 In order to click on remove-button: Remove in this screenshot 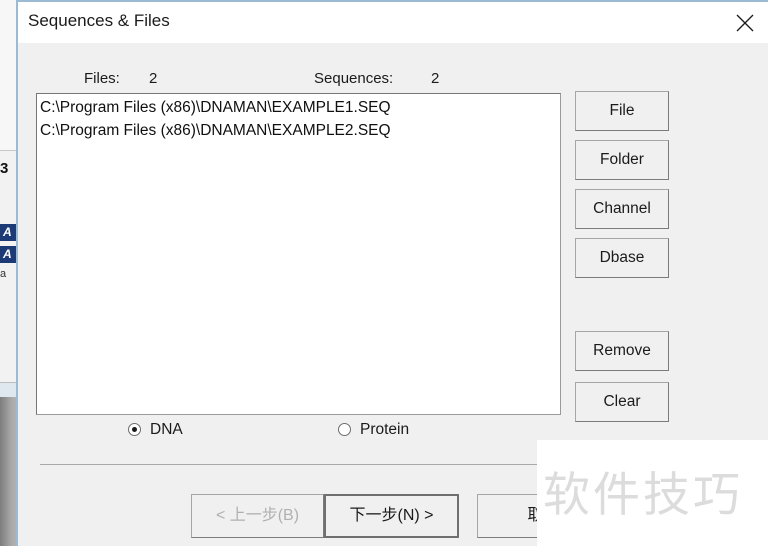, I will do `click(622, 351)`.